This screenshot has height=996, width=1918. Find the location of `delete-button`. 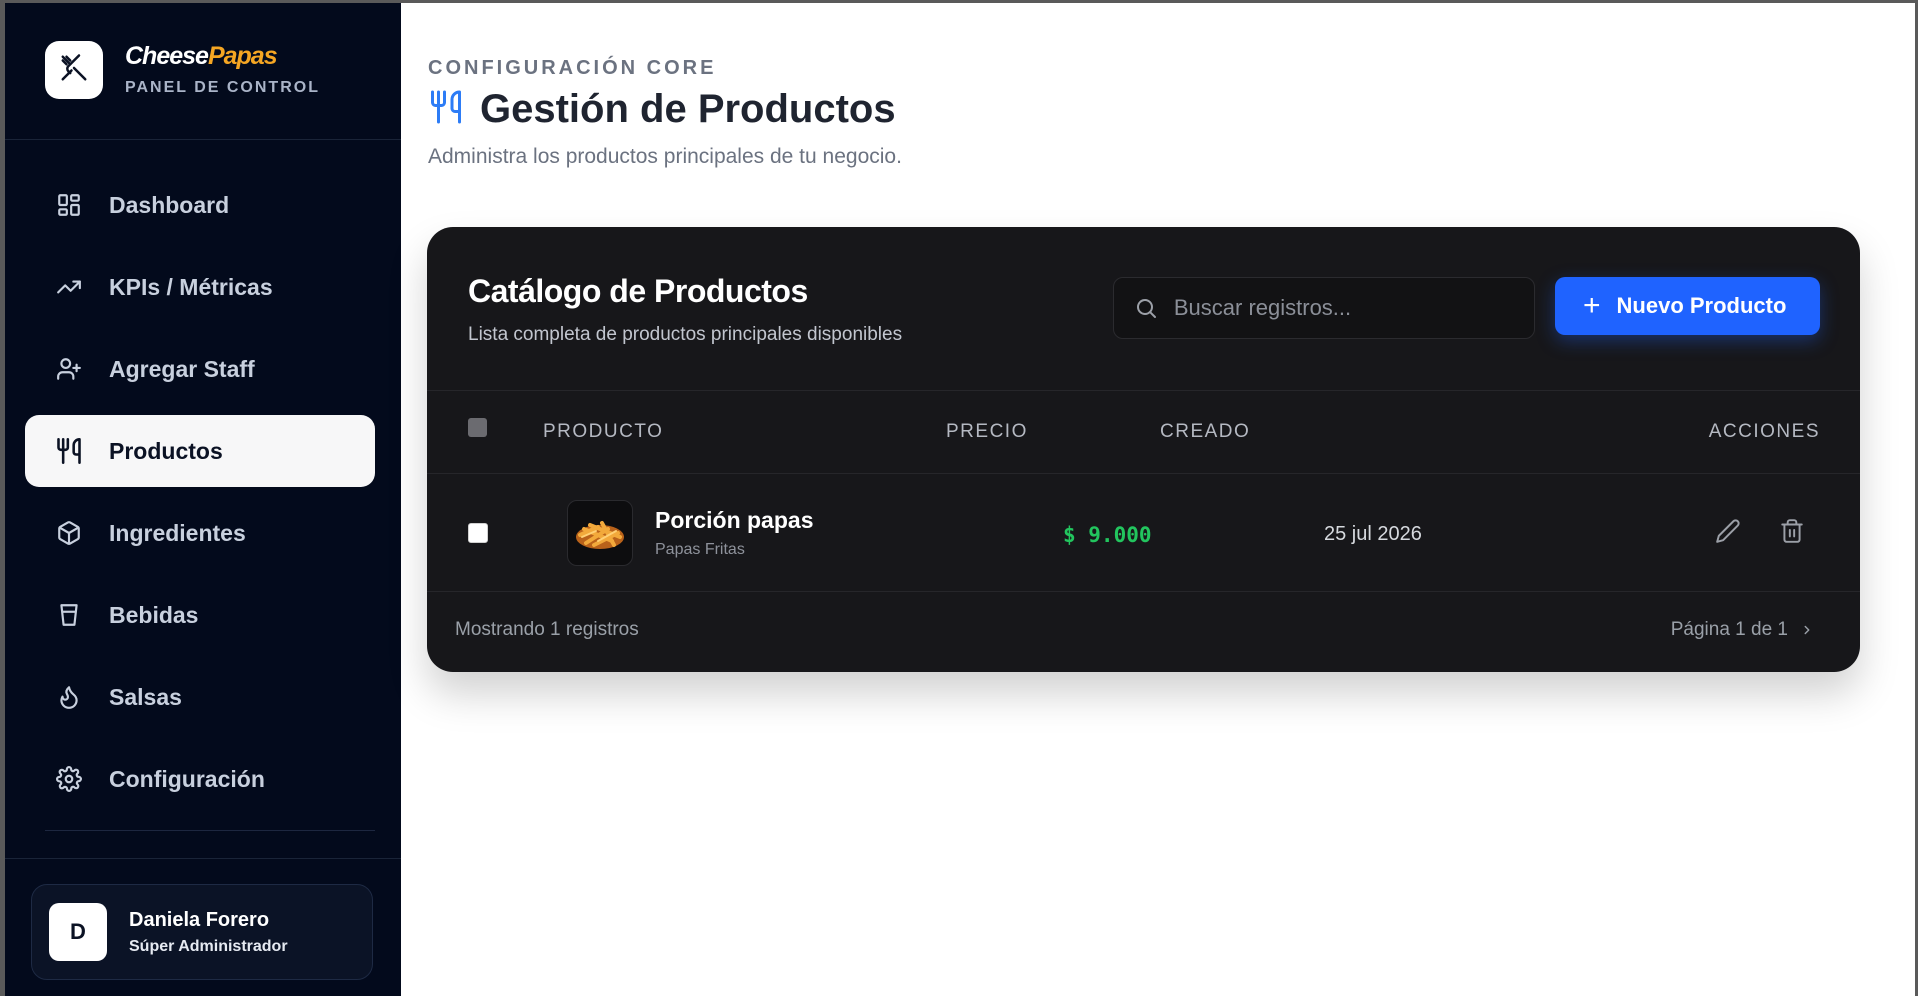

delete-button is located at coordinates (1793, 532).